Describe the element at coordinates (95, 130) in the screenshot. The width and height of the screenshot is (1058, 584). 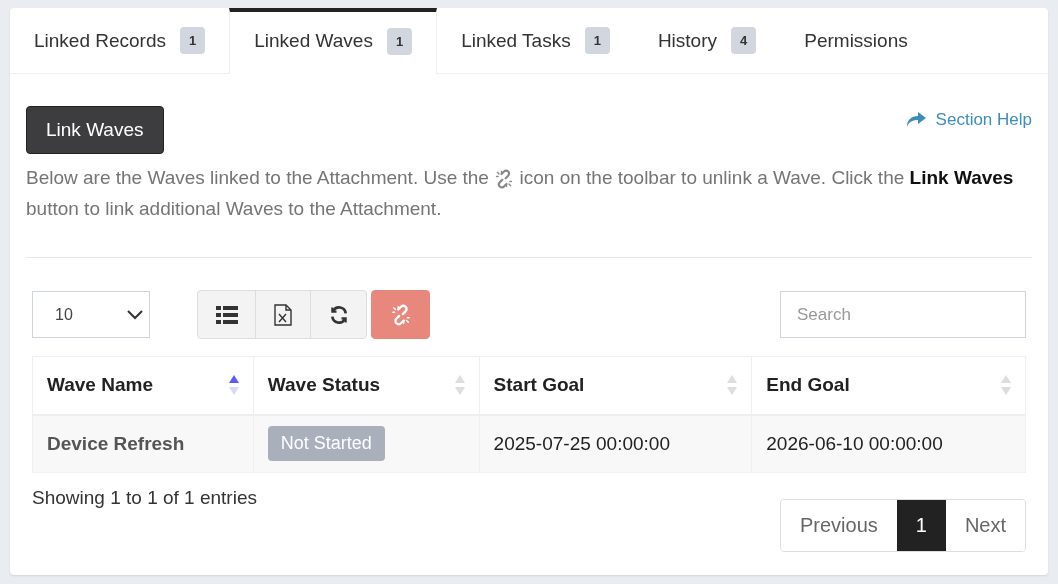
I see `link-waves-button: Link Waves` at that location.